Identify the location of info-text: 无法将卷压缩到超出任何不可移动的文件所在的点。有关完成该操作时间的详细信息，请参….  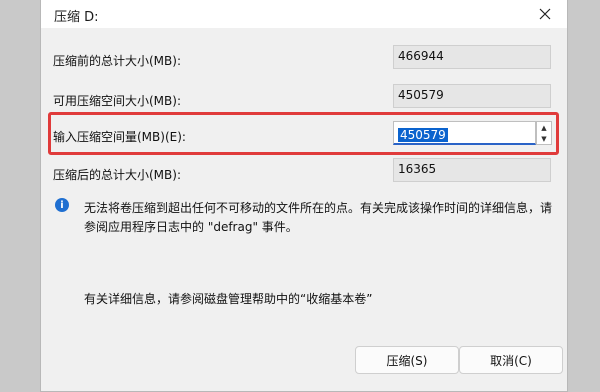
(318, 217).